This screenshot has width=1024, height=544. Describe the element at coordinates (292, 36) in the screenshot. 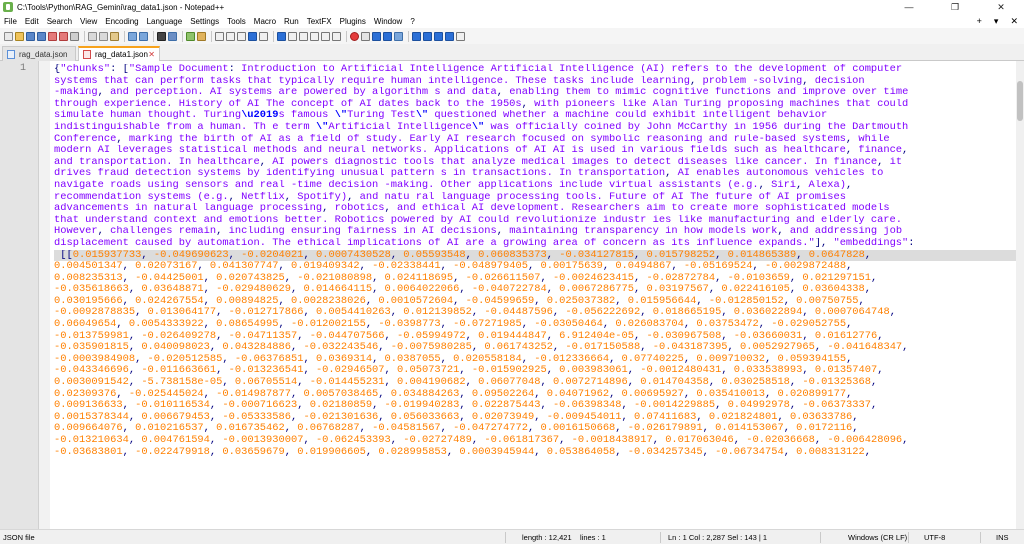

I see `document-map-icon` at that location.